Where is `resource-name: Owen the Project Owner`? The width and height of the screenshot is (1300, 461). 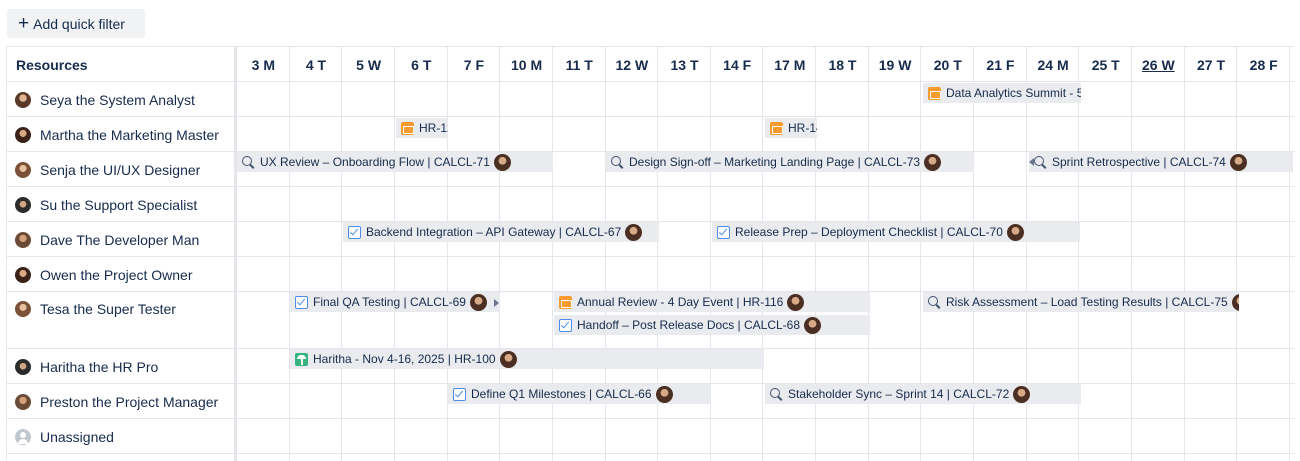
resource-name: Owen the Project Owner is located at coordinates (116, 275).